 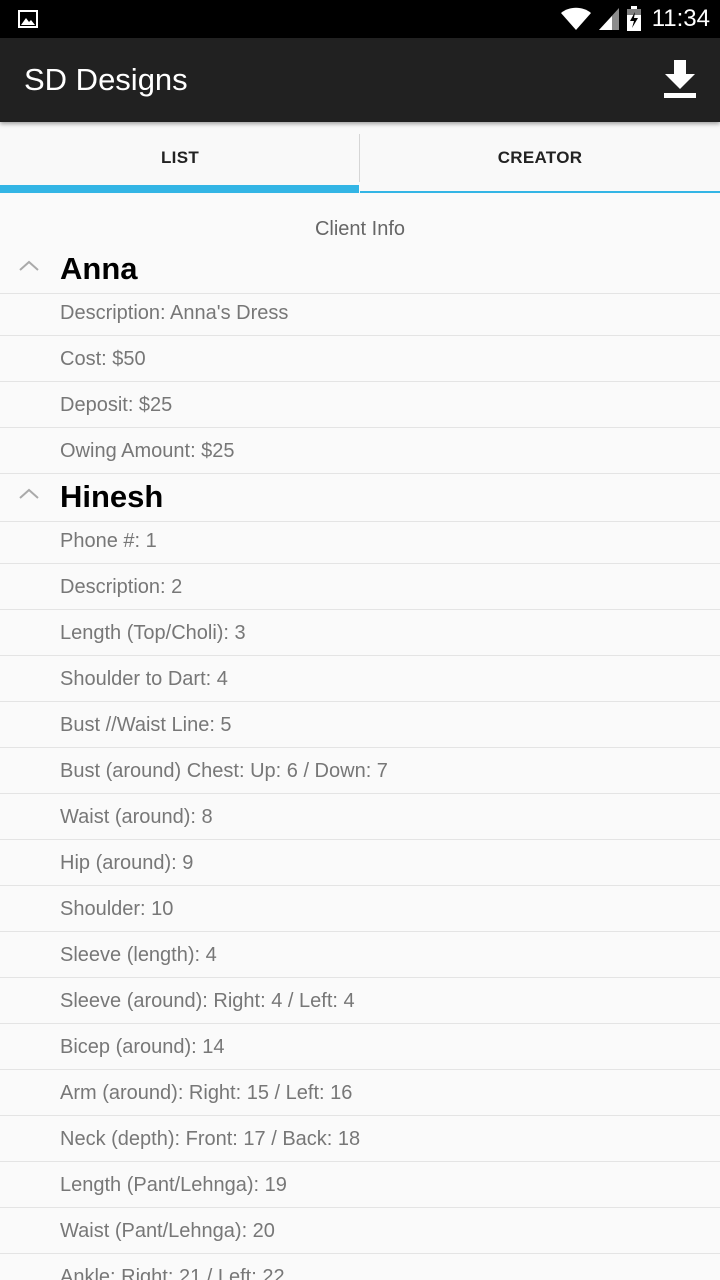 I want to click on status-bar: 11:34, so click(x=360, y=19).